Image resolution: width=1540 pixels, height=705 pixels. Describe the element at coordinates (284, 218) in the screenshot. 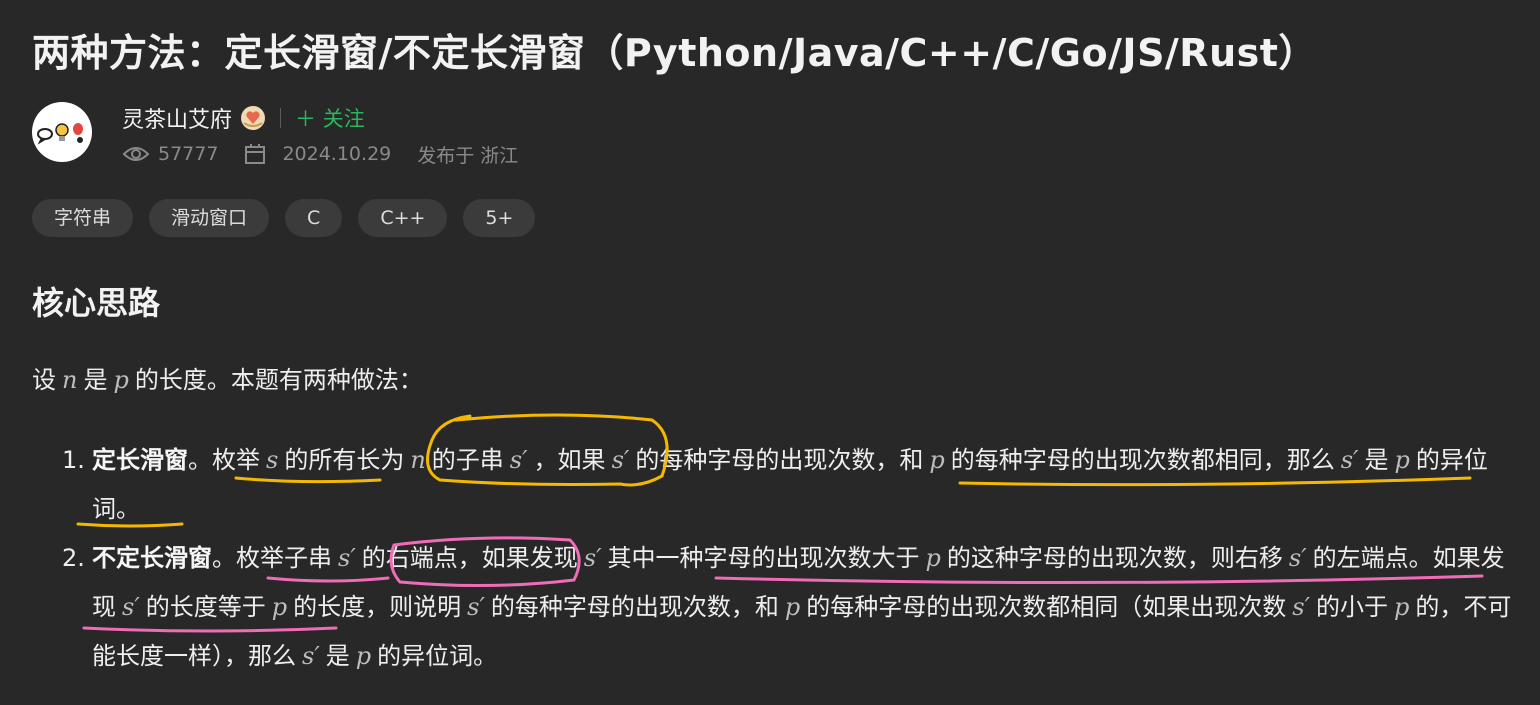

I see `tag-list: 字符串 滑动窗口 C C++ 5+` at that location.